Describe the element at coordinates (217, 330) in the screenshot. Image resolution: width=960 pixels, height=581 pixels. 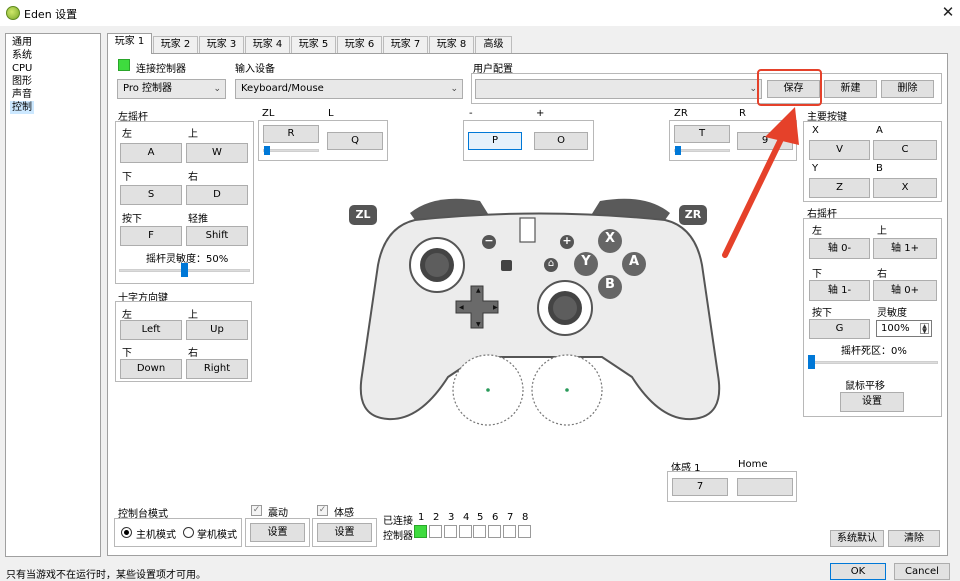
I see `dpad-up-button: Up` at that location.